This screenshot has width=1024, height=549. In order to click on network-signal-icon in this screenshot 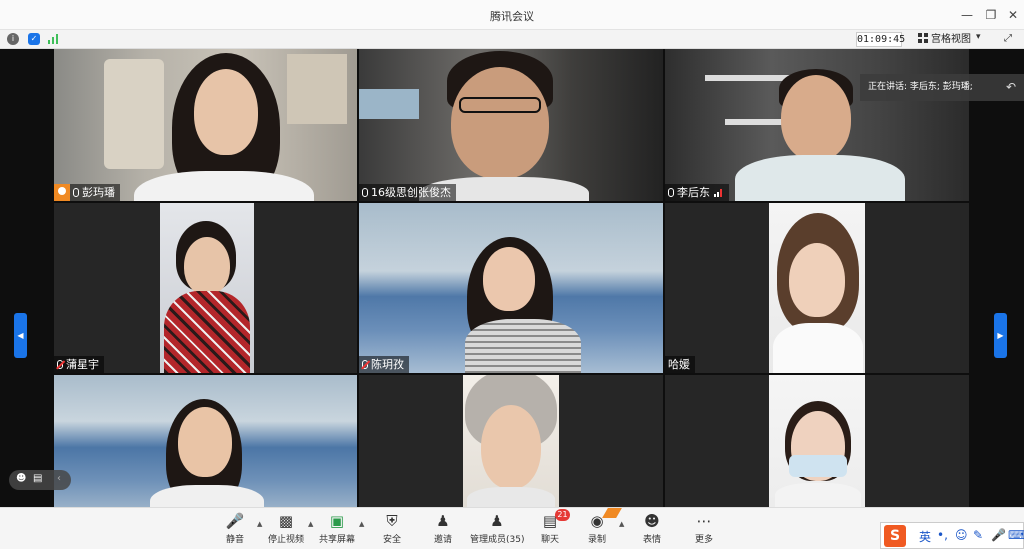, I will do `click(54, 39)`.